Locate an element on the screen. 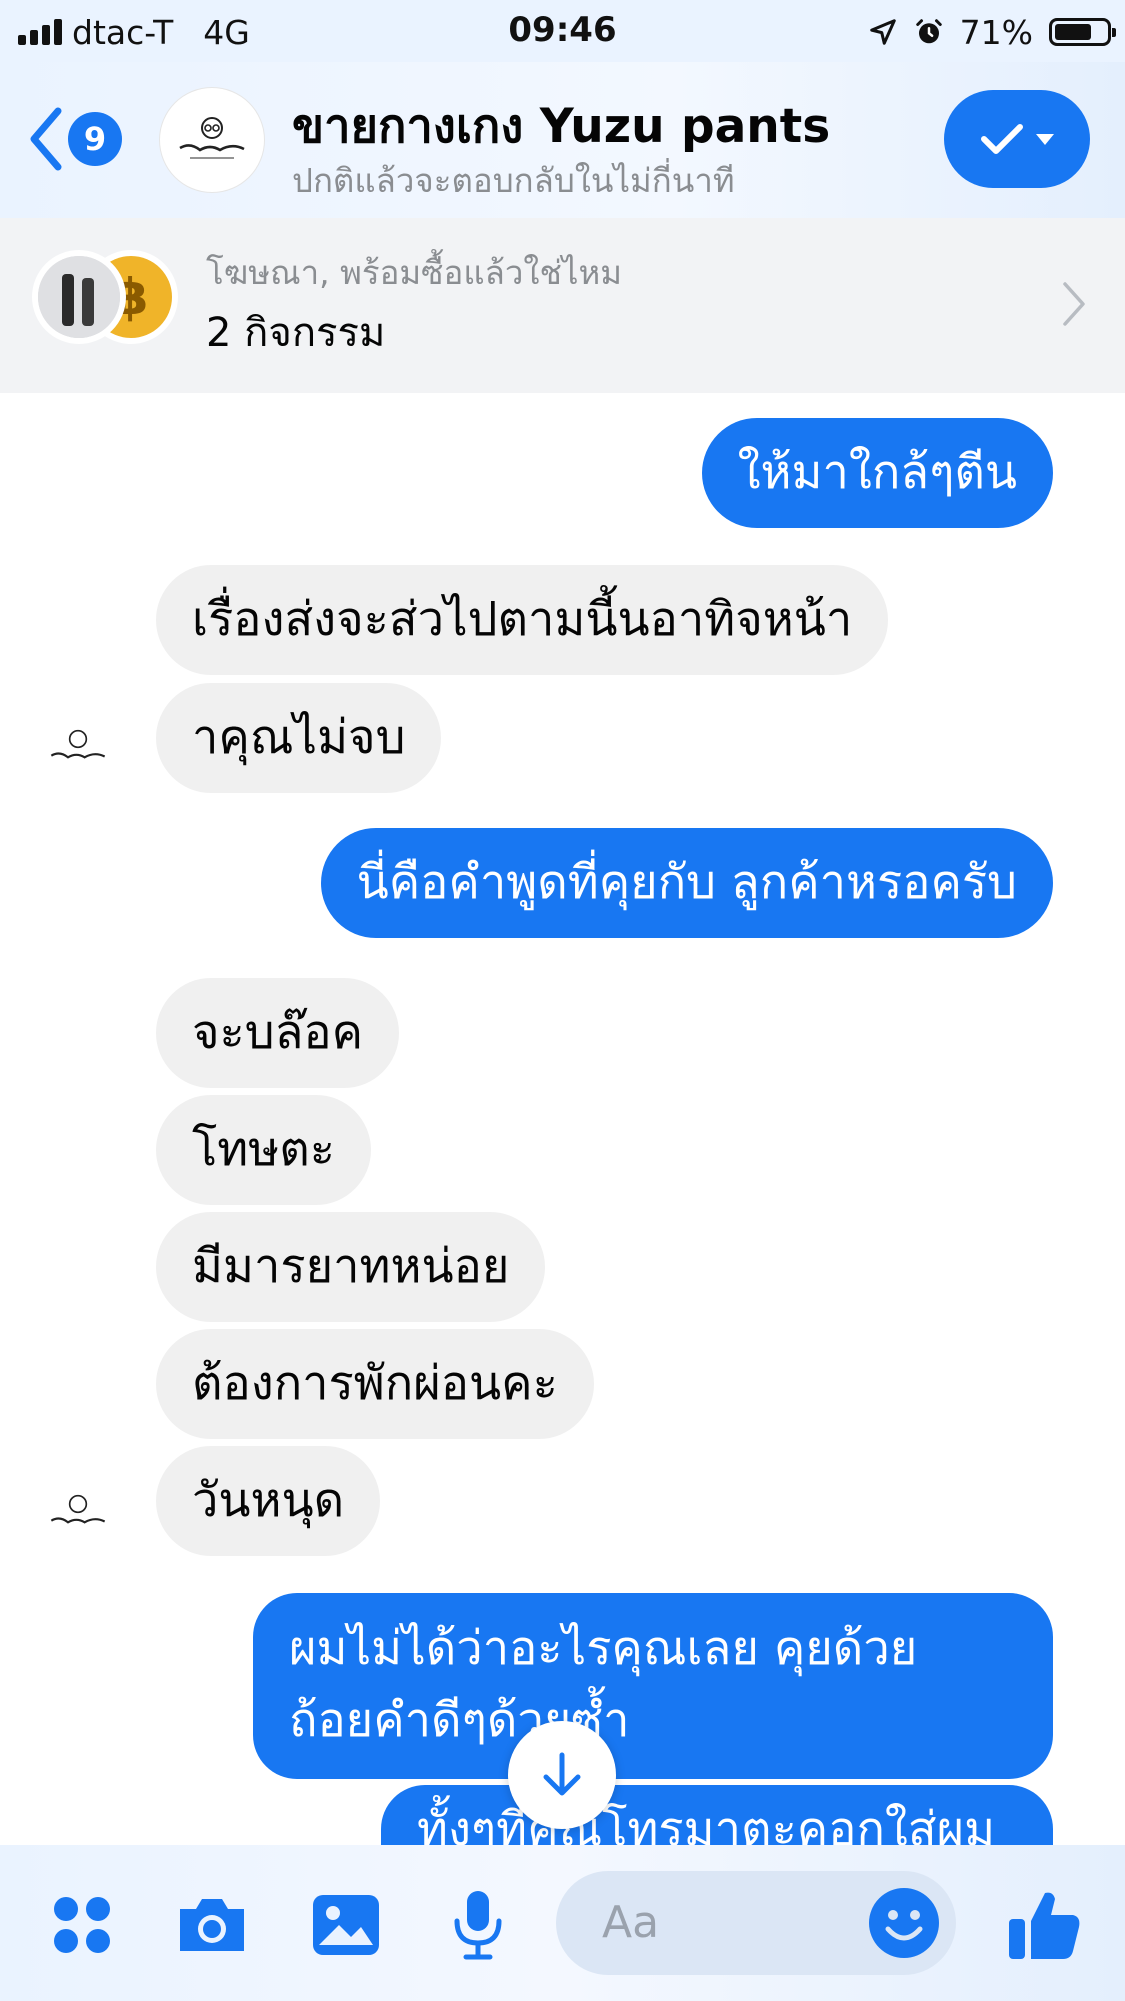  scroll-to-latest-button is located at coordinates (562, 1775).